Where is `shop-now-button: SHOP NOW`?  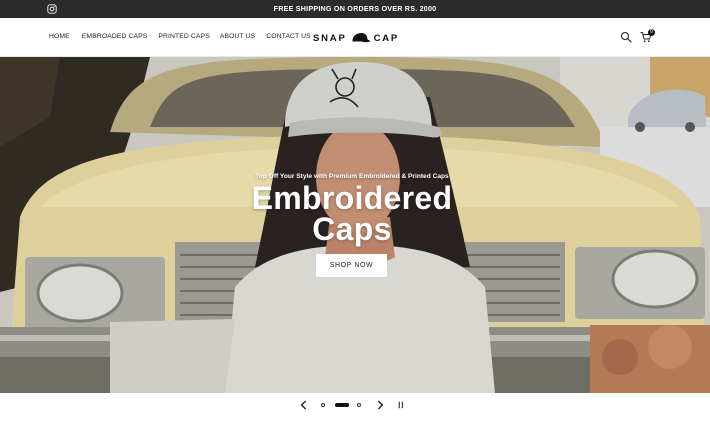 shop-now-button: SHOP NOW is located at coordinates (351, 265).